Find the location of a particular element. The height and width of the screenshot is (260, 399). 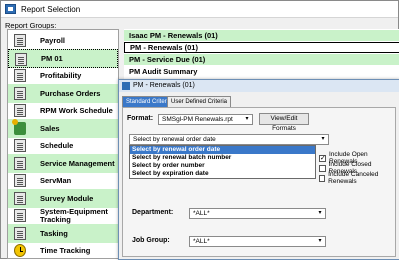

job-group-value: *ALL* is located at coordinates (201, 241).